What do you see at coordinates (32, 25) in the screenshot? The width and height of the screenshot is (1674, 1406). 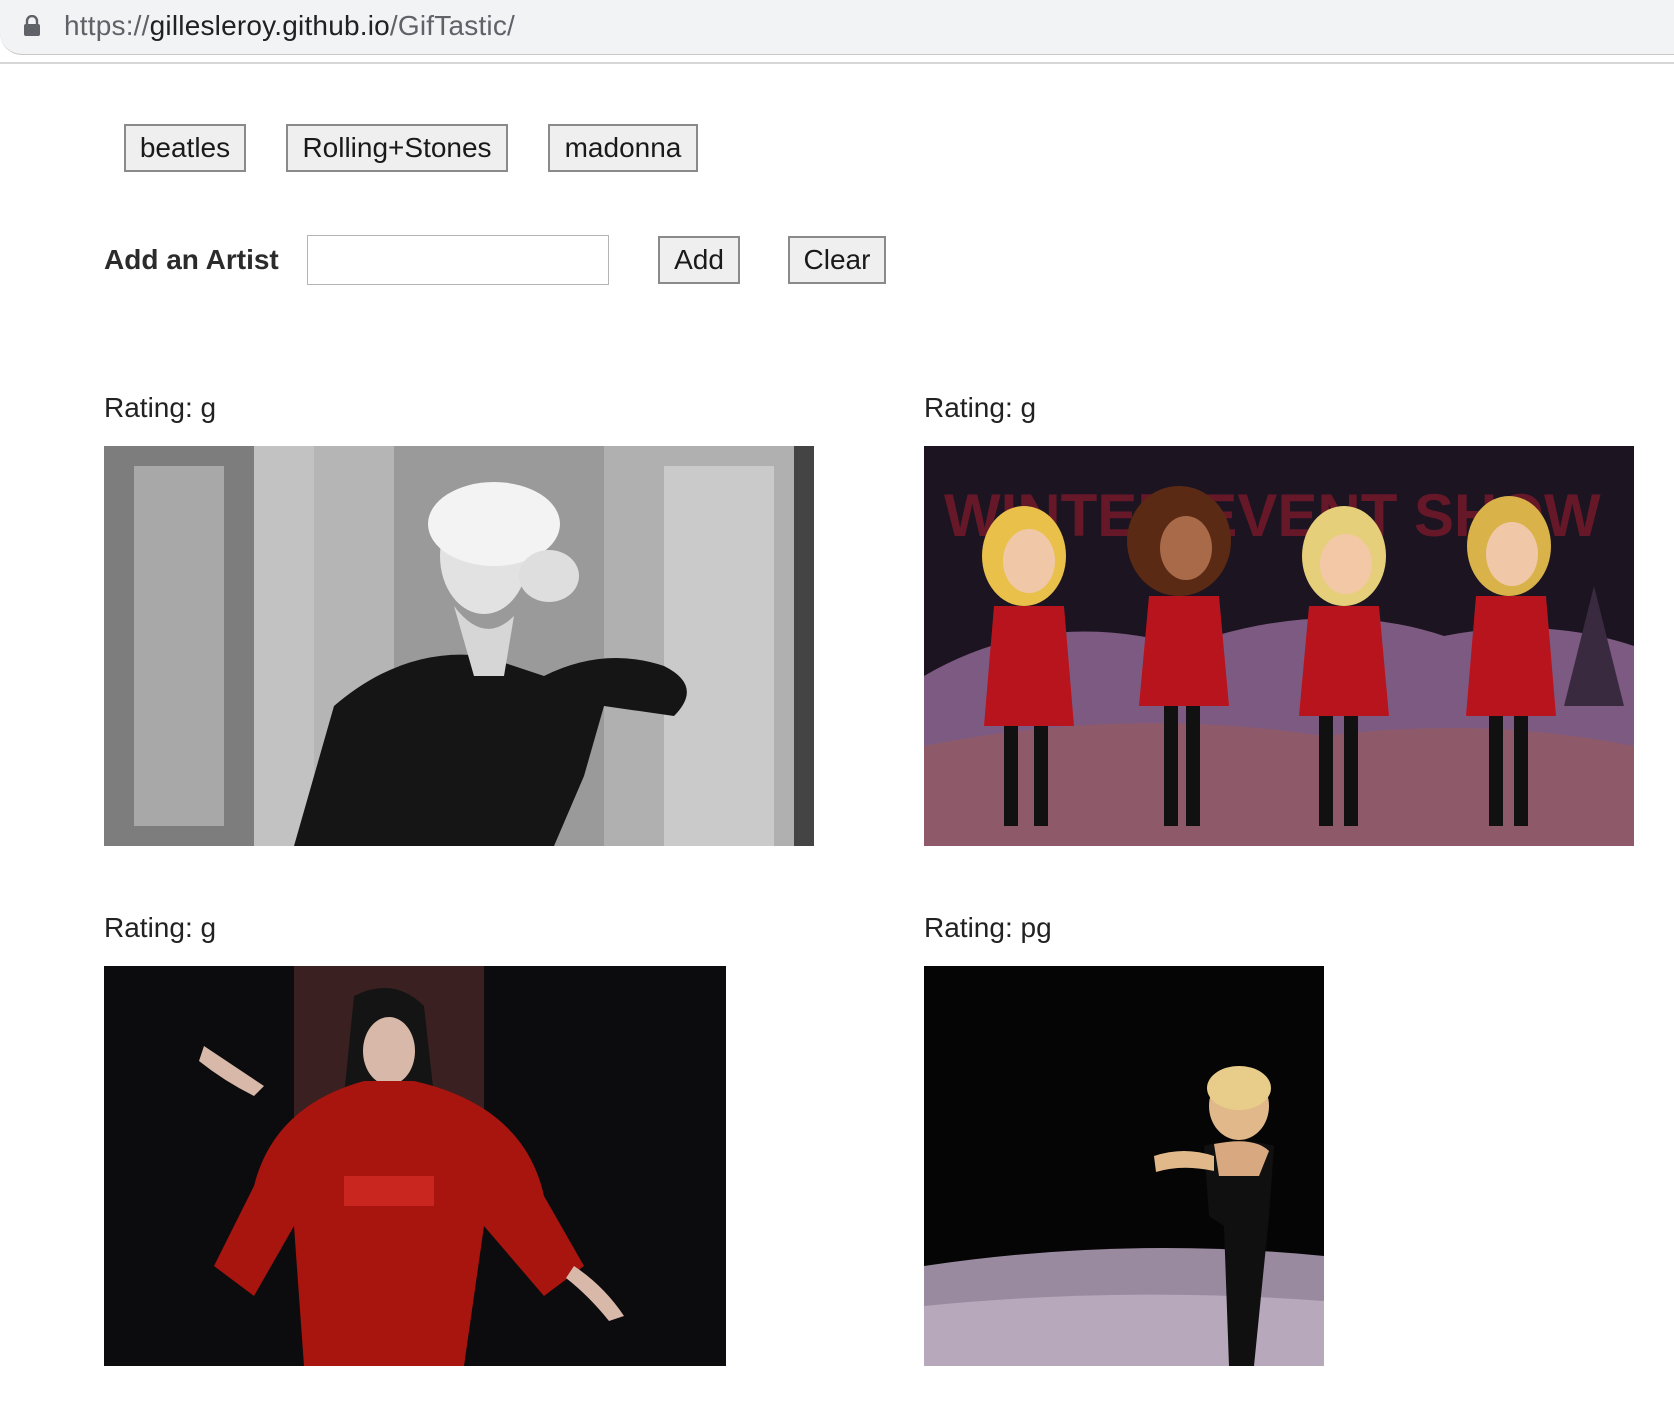 I see `lock-icon` at bounding box center [32, 25].